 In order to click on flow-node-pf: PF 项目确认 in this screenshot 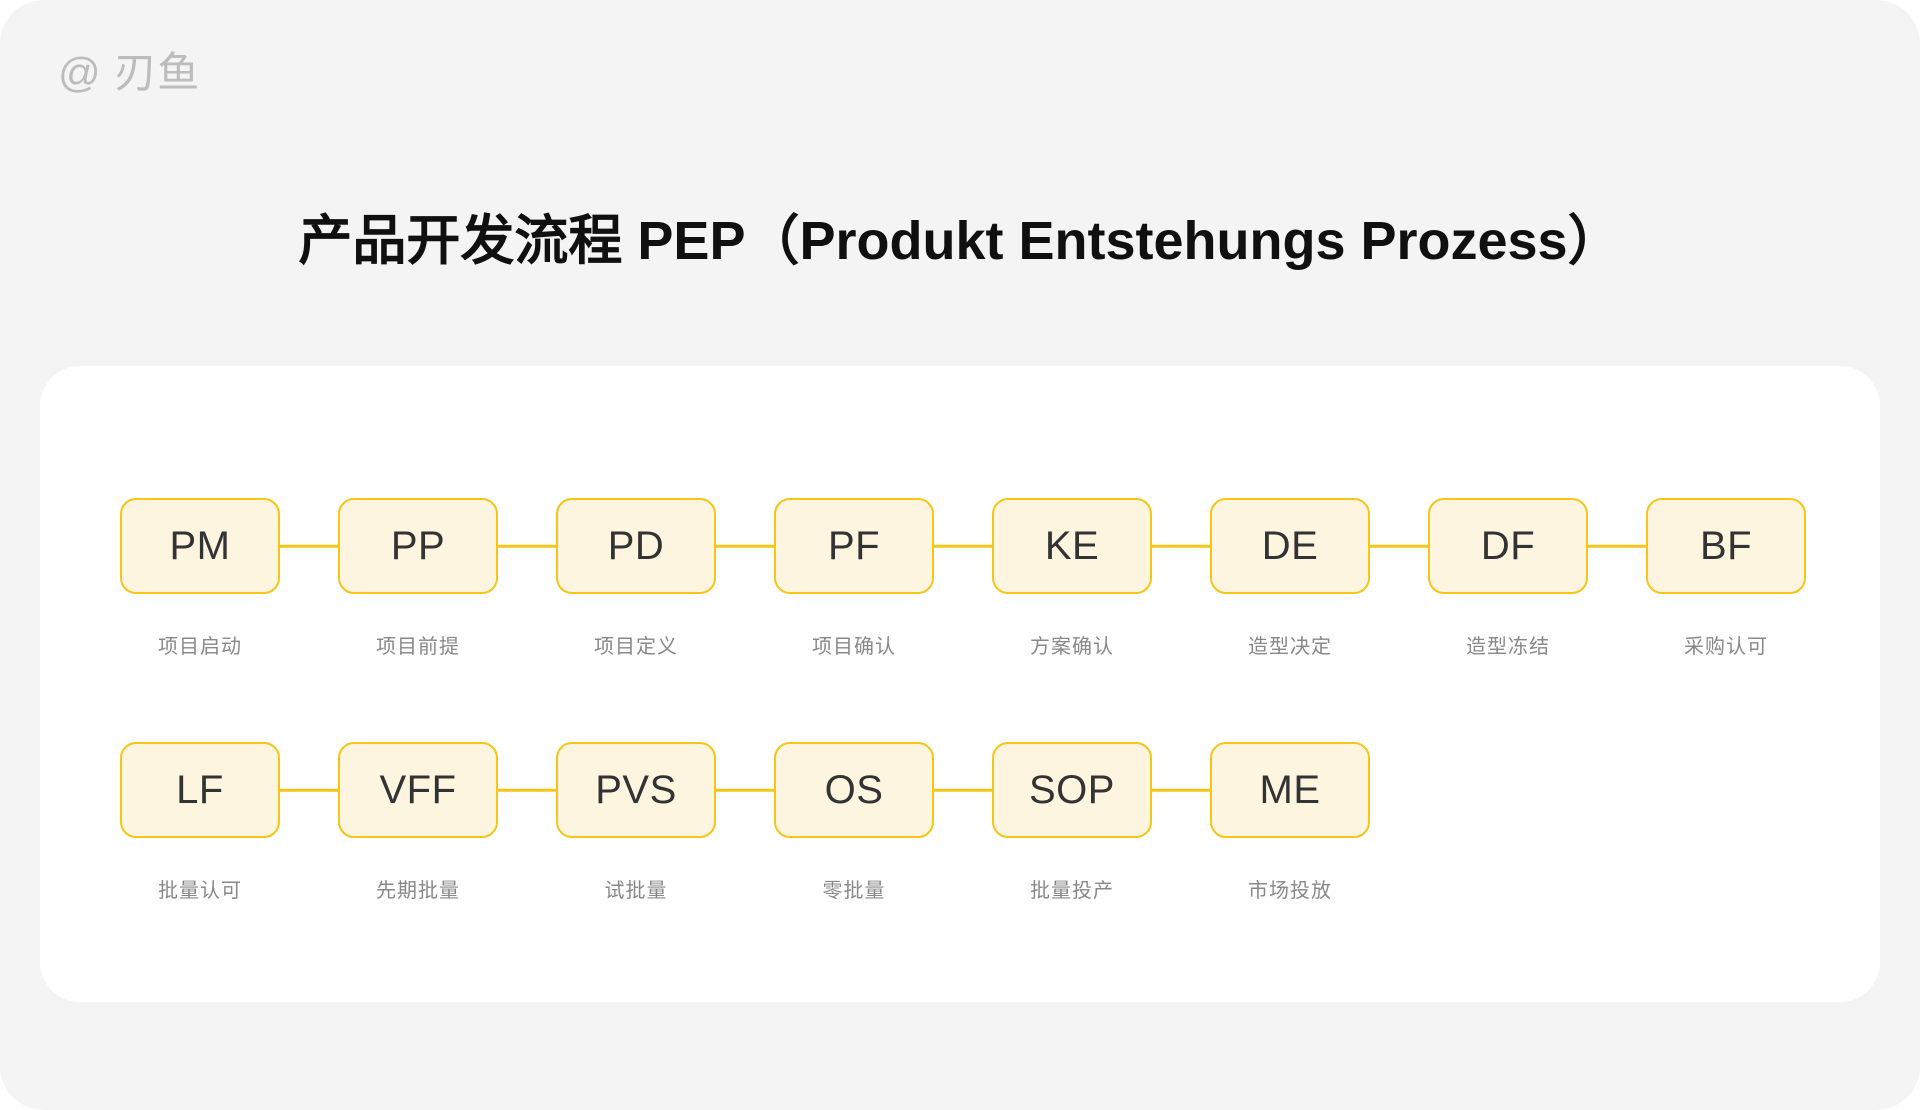, I will do `click(854, 578)`.